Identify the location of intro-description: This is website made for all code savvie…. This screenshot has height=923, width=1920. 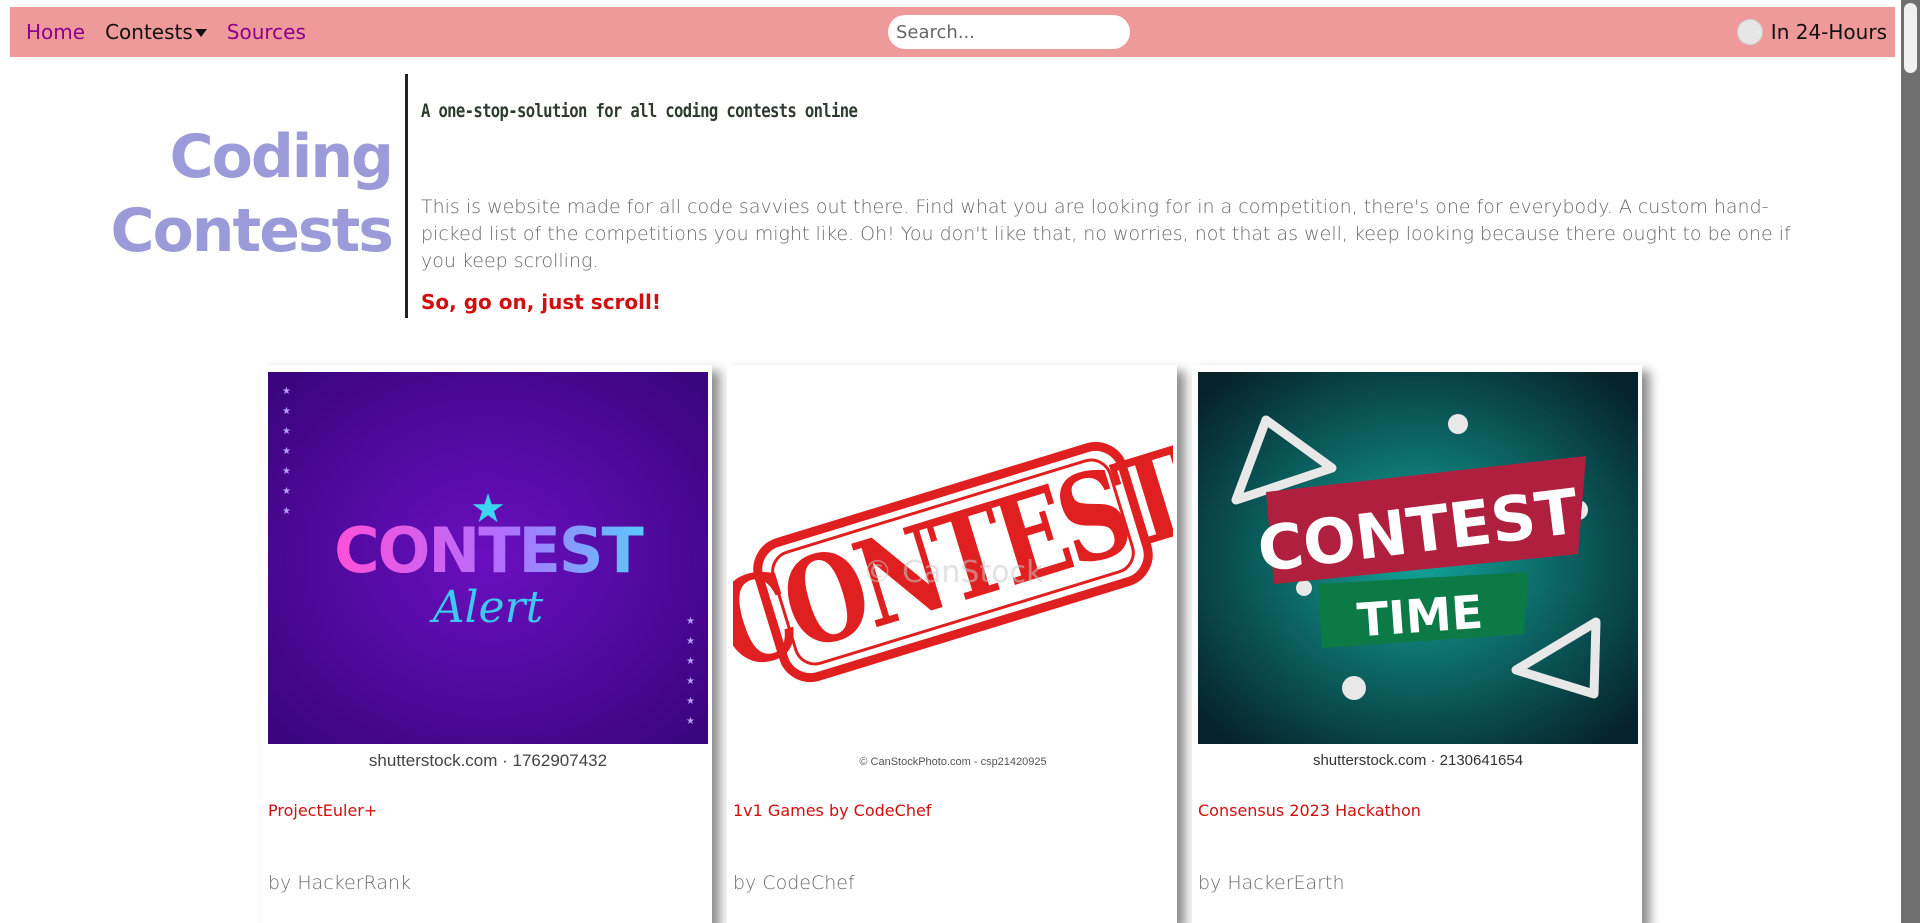
(1106, 234).